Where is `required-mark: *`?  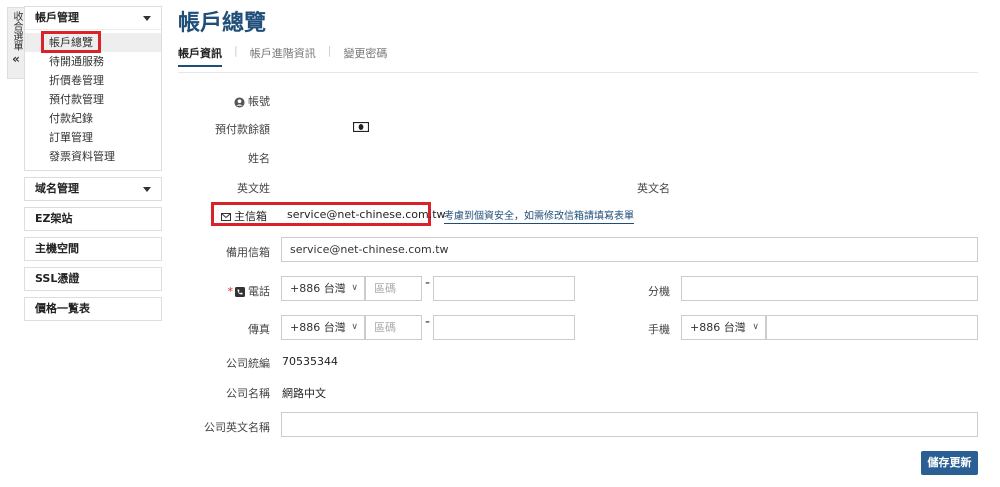 required-mark: * is located at coordinates (230, 291).